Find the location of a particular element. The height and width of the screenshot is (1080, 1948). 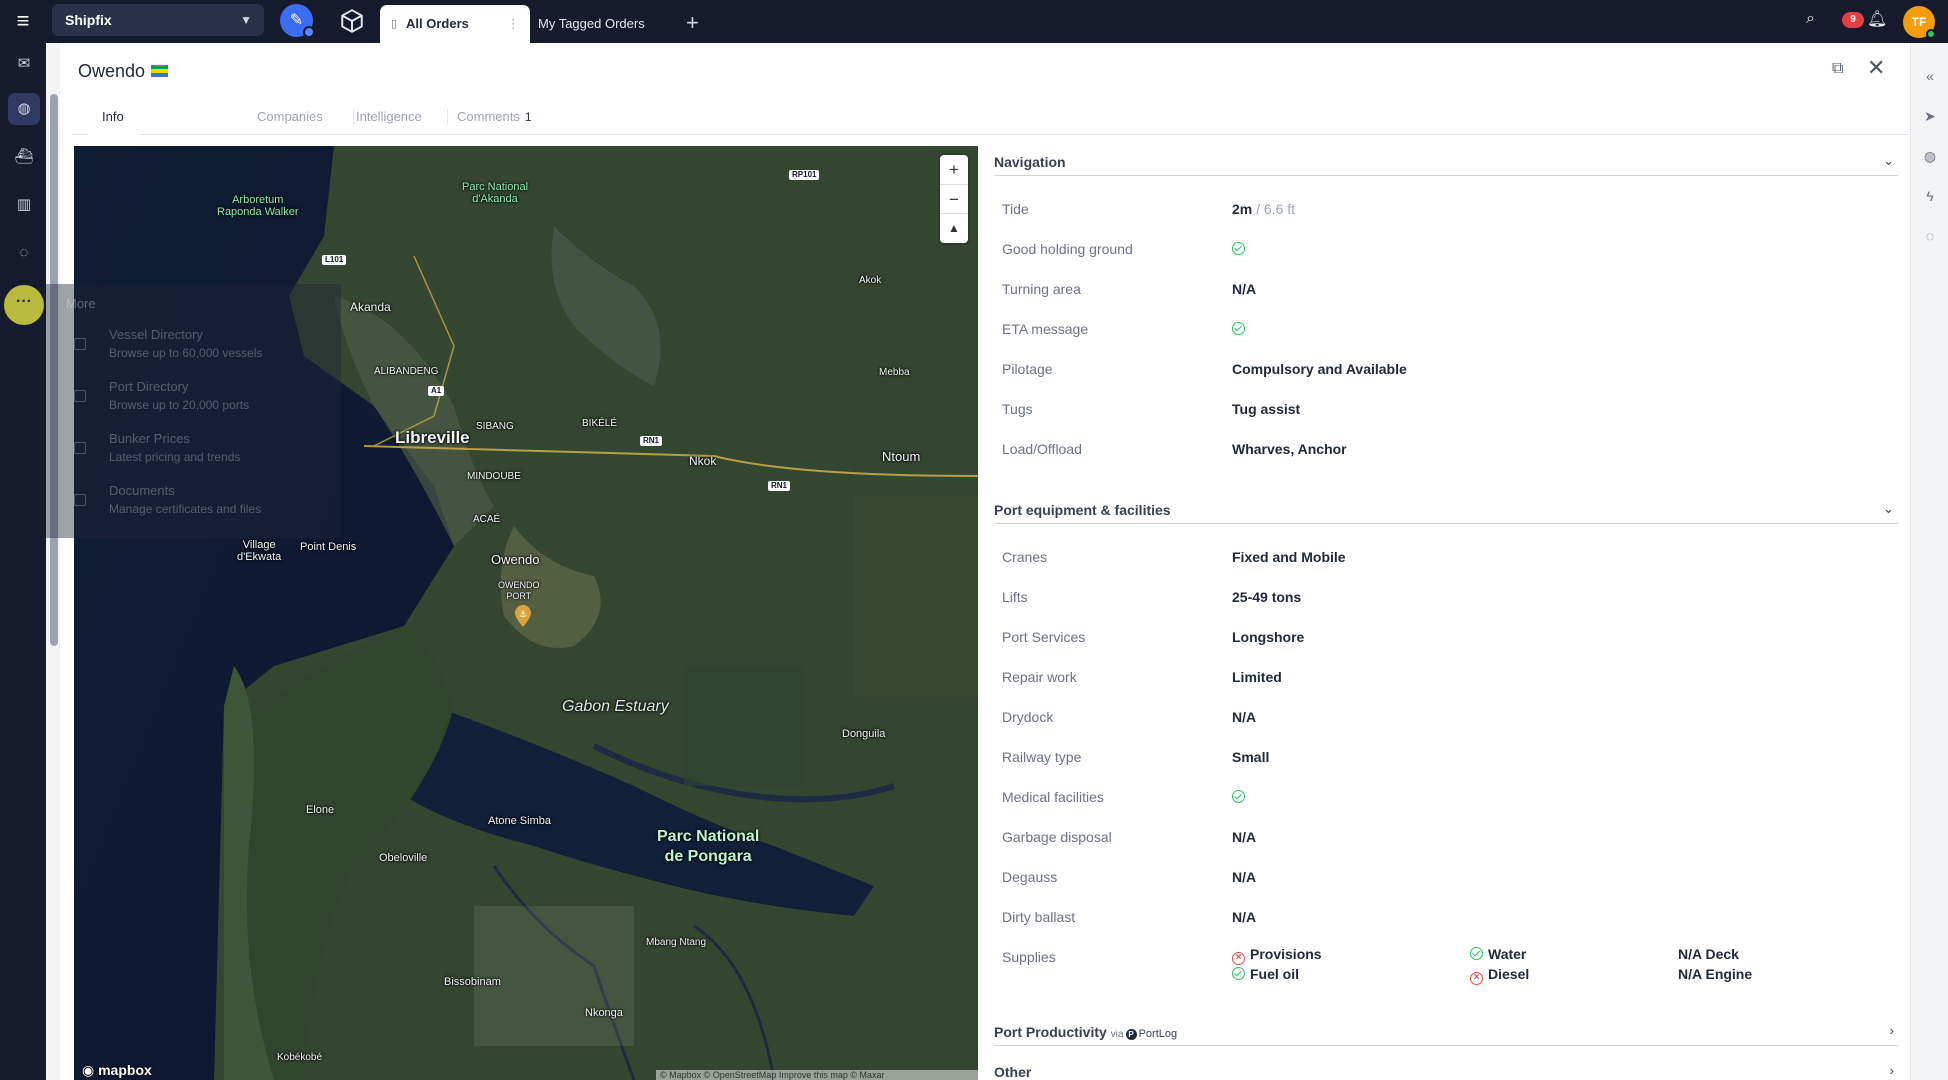

row-label: Garbage disposal is located at coordinates (1057, 837).